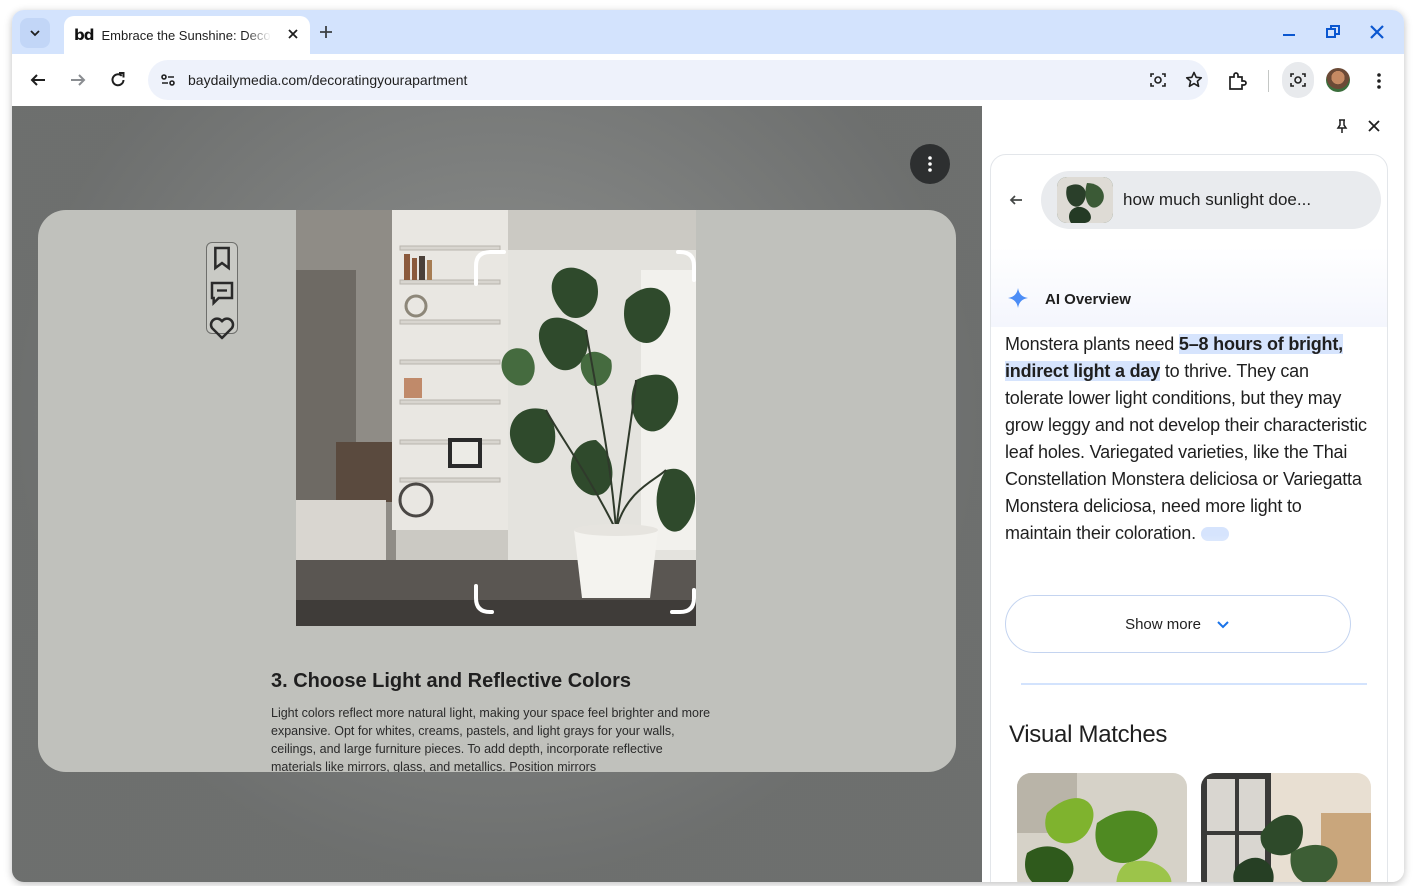 The image size is (1414, 886). I want to click on toolbar-separator, so click(1268, 81).